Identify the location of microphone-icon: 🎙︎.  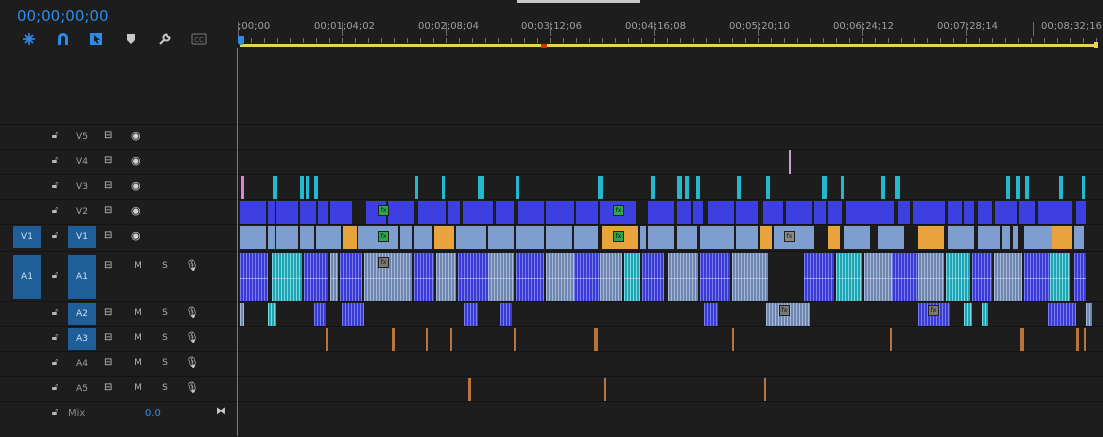
(192, 362).